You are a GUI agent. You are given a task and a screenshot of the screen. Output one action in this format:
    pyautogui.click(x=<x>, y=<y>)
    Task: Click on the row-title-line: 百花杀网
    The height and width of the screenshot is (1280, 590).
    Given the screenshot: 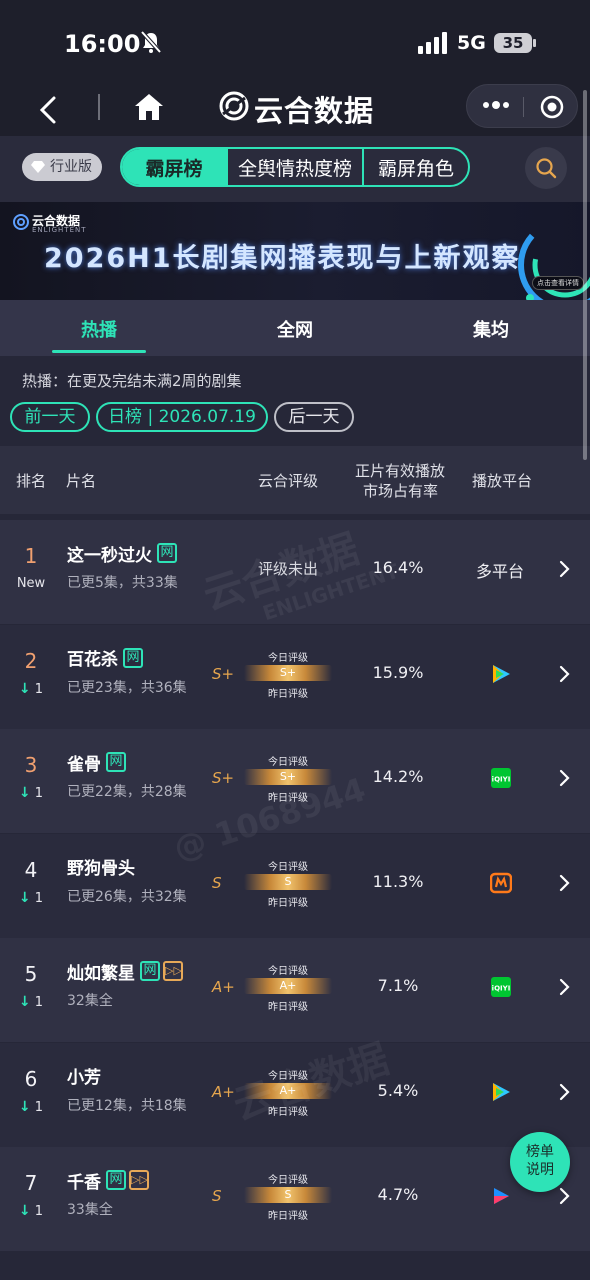 What is the action you would take?
    pyautogui.click(x=105, y=658)
    